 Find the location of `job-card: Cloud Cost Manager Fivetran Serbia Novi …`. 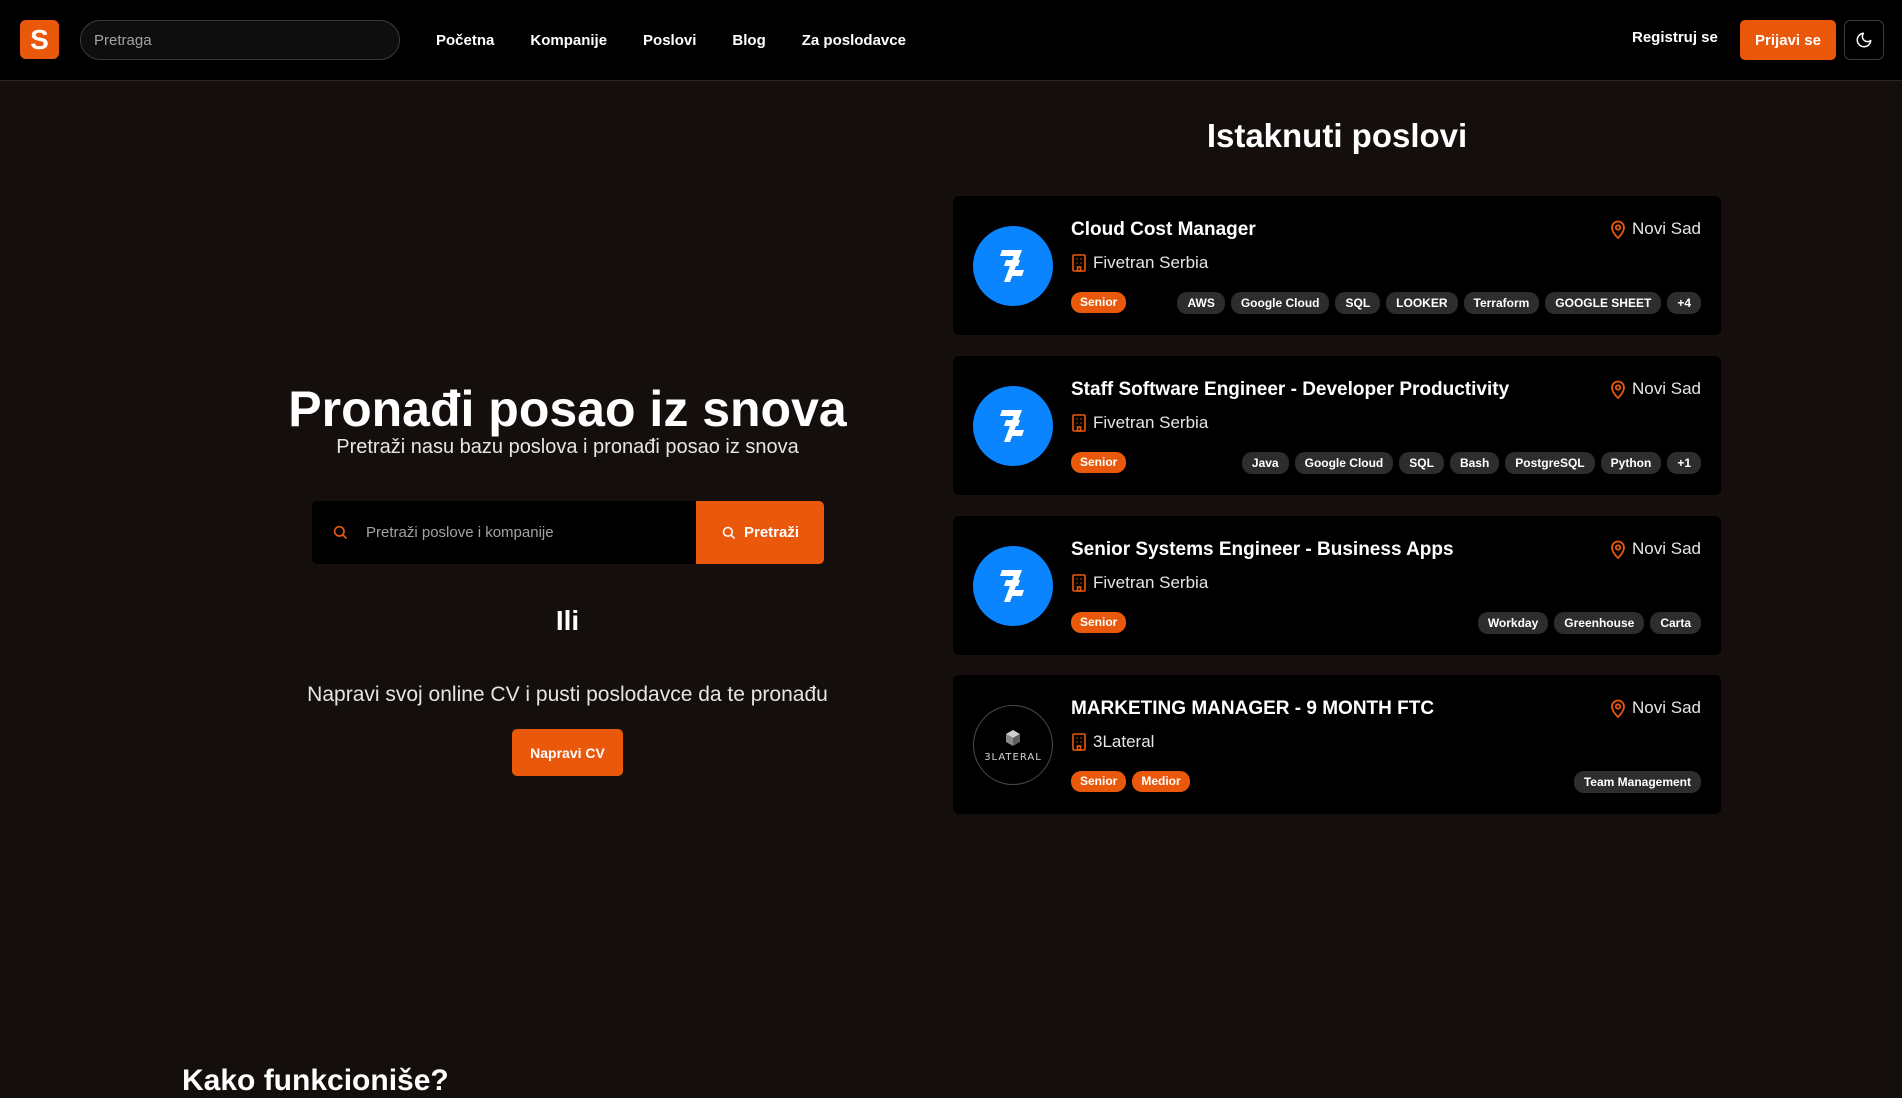

job-card: Cloud Cost Manager Fivetran Serbia Novi … is located at coordinates (1337, 265).